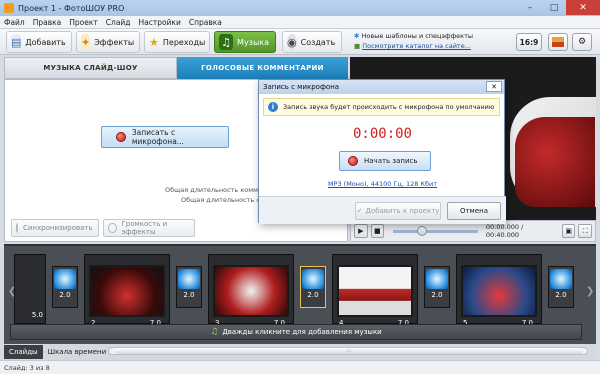 Image resolution: width=600 pixels, height=374 pixels. I want to click on audio-format-link: MP3 (Моно), 44100 Гц, 128 Кбит, so click(382, 184).